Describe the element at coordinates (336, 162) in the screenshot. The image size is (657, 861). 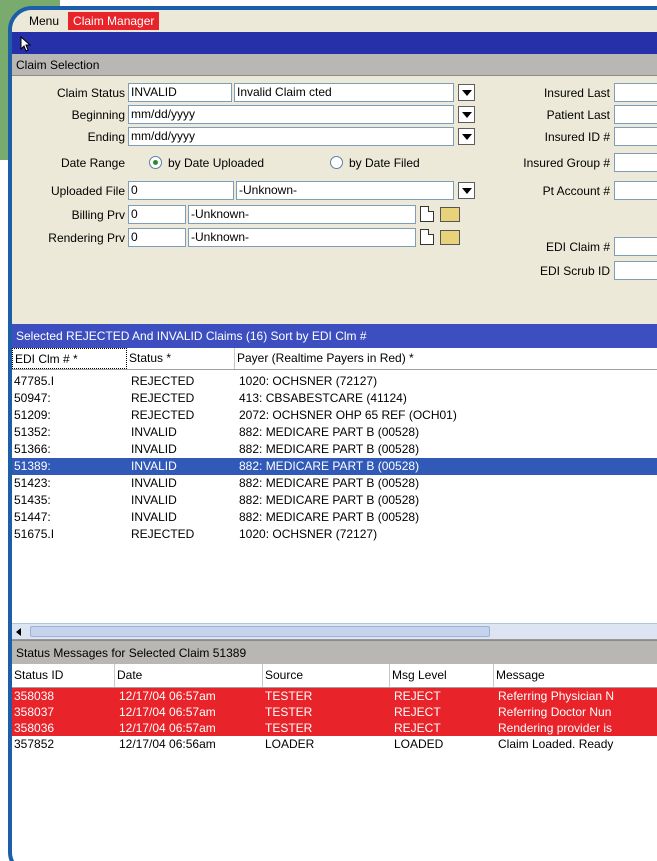
I see `radio-by-date-filed` at that location.